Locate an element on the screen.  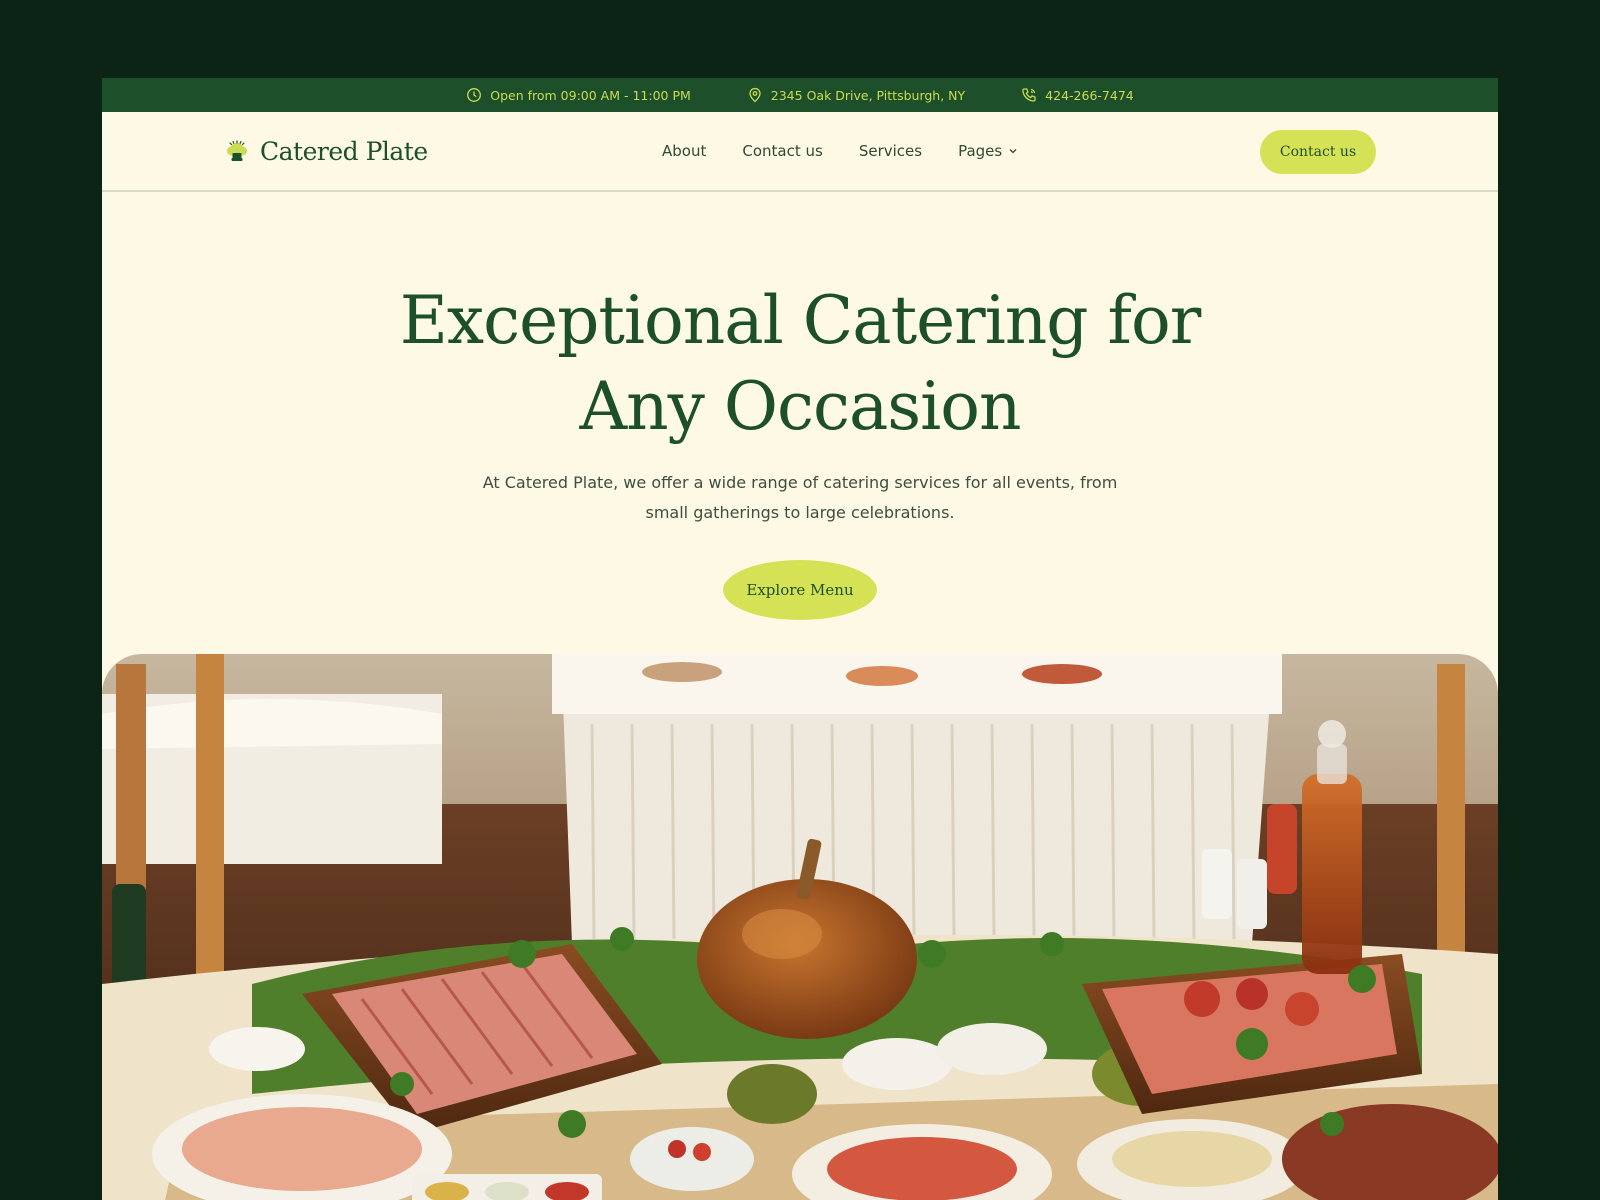
nav-item-about: About is located at coordinates (684, 151).